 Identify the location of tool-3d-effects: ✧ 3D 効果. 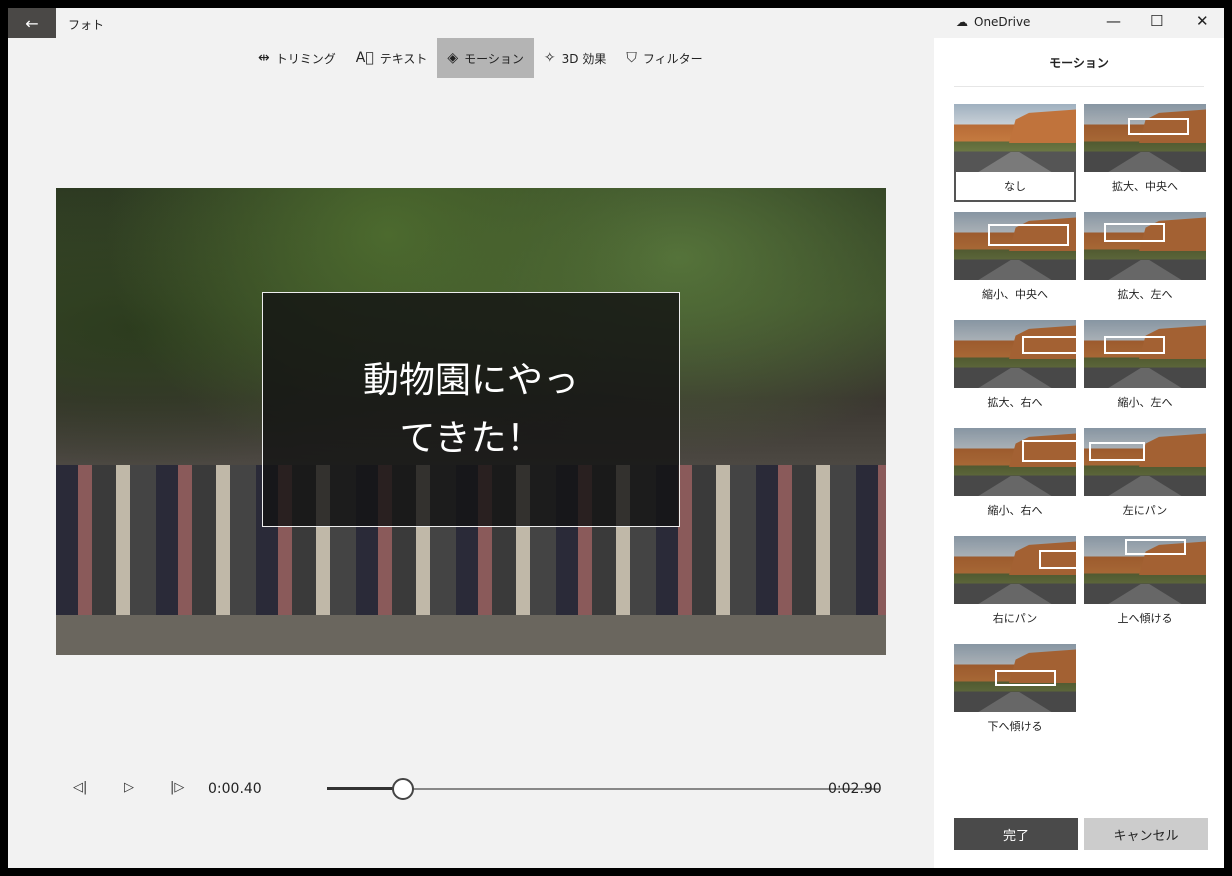
(575, 58).